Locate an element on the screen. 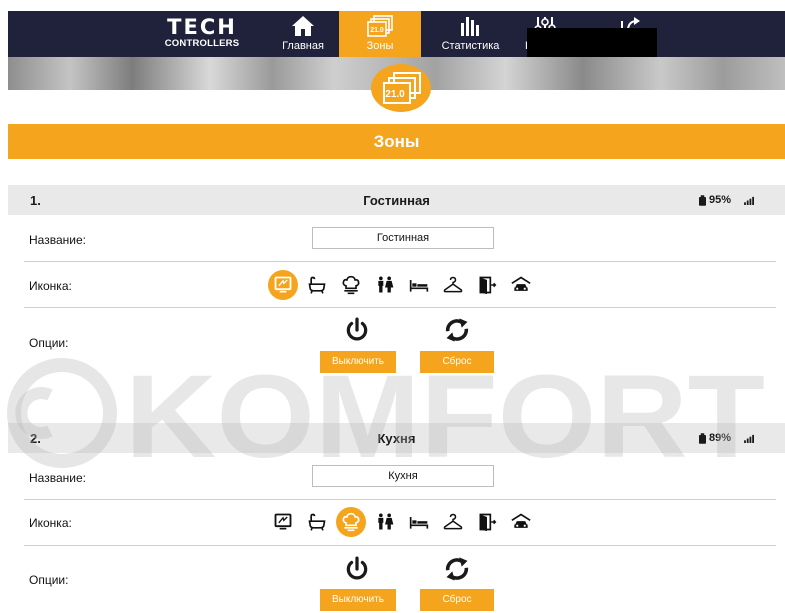  logo-line1: TECH is located at coordinates (202, 27).